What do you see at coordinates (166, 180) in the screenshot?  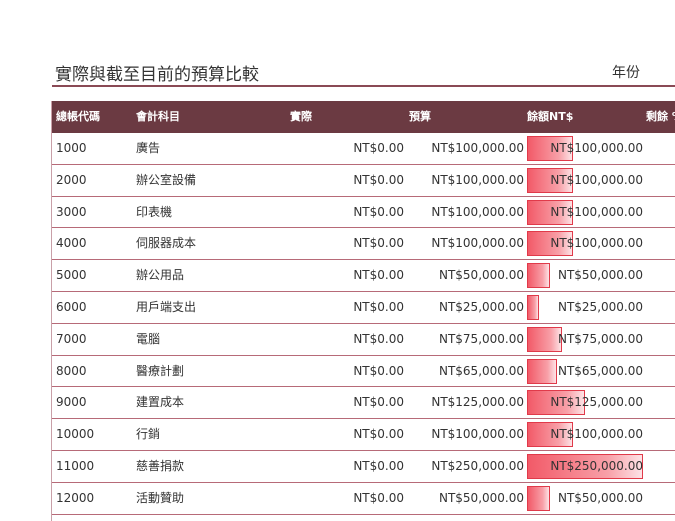 I see `cell-account: 辦公室設備` at bounding box center [166, 180].